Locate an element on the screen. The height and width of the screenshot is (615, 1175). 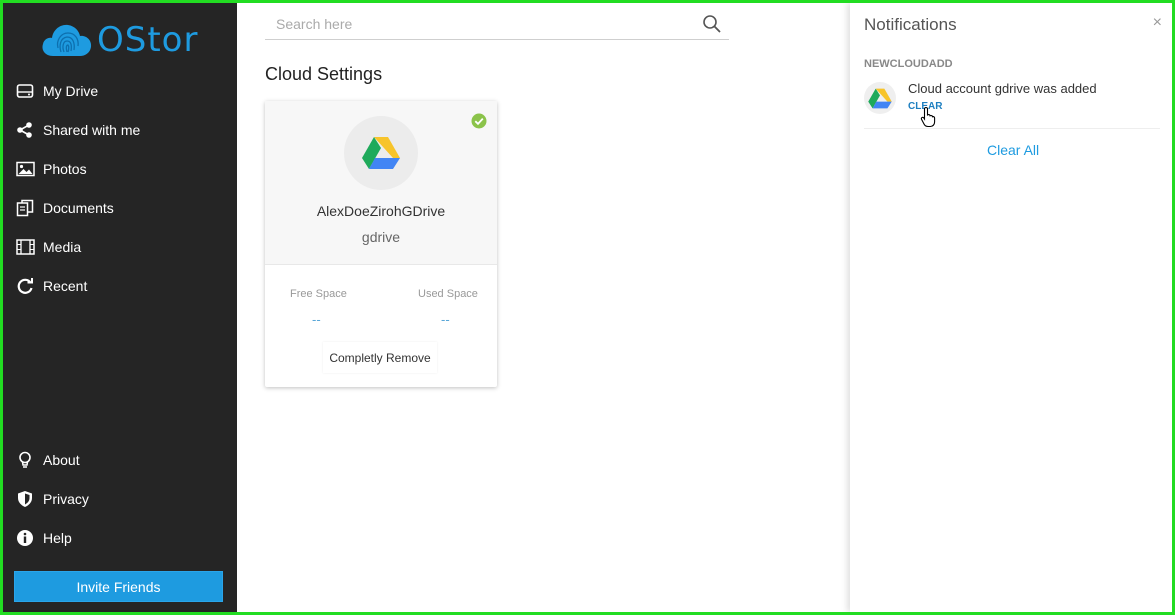
sidebar-item-about: About is located at coordinates (120, 460).